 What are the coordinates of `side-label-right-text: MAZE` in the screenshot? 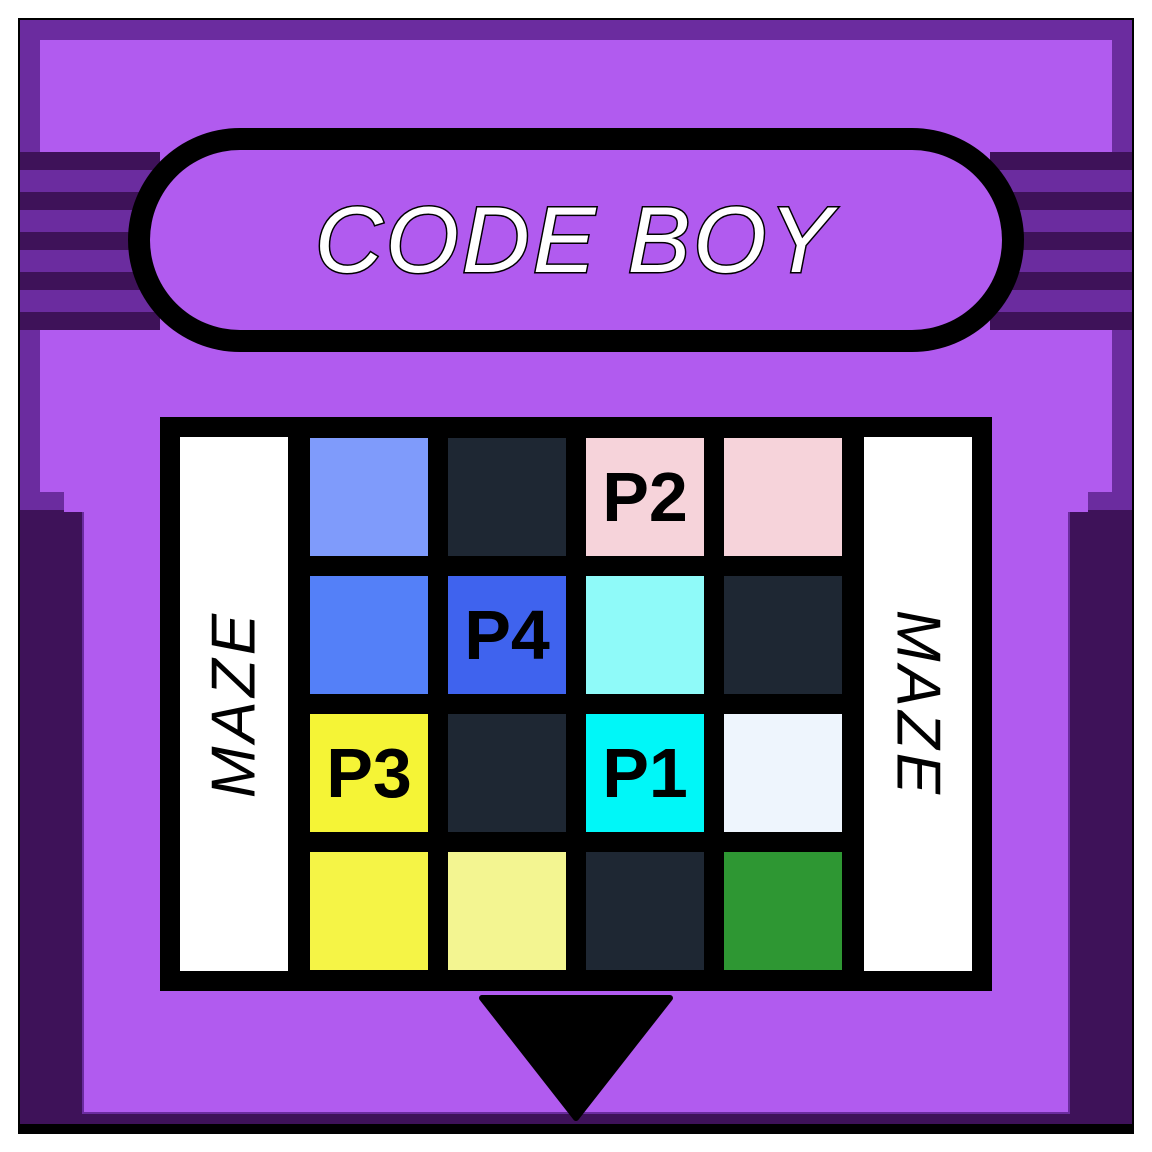 It's located at (918, 704).